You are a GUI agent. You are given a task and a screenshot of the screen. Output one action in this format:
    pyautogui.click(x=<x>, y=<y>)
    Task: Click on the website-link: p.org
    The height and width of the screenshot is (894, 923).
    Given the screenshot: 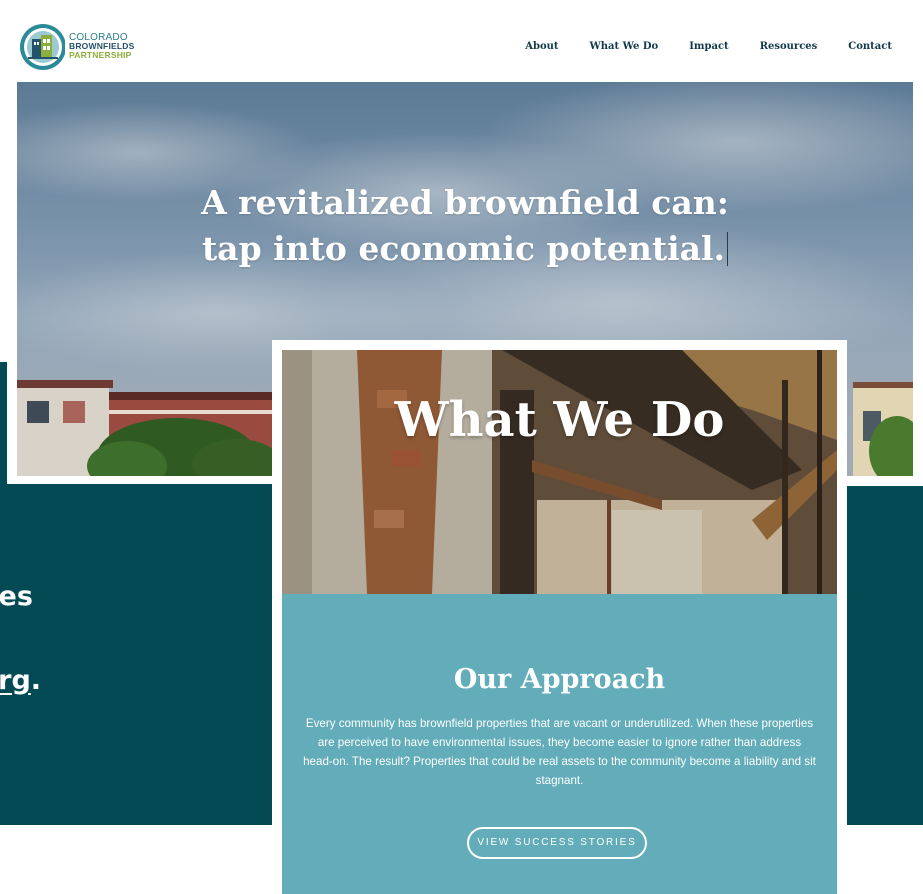 What is the action you would take?
    pyautogui.click(x=15, y=680)
    